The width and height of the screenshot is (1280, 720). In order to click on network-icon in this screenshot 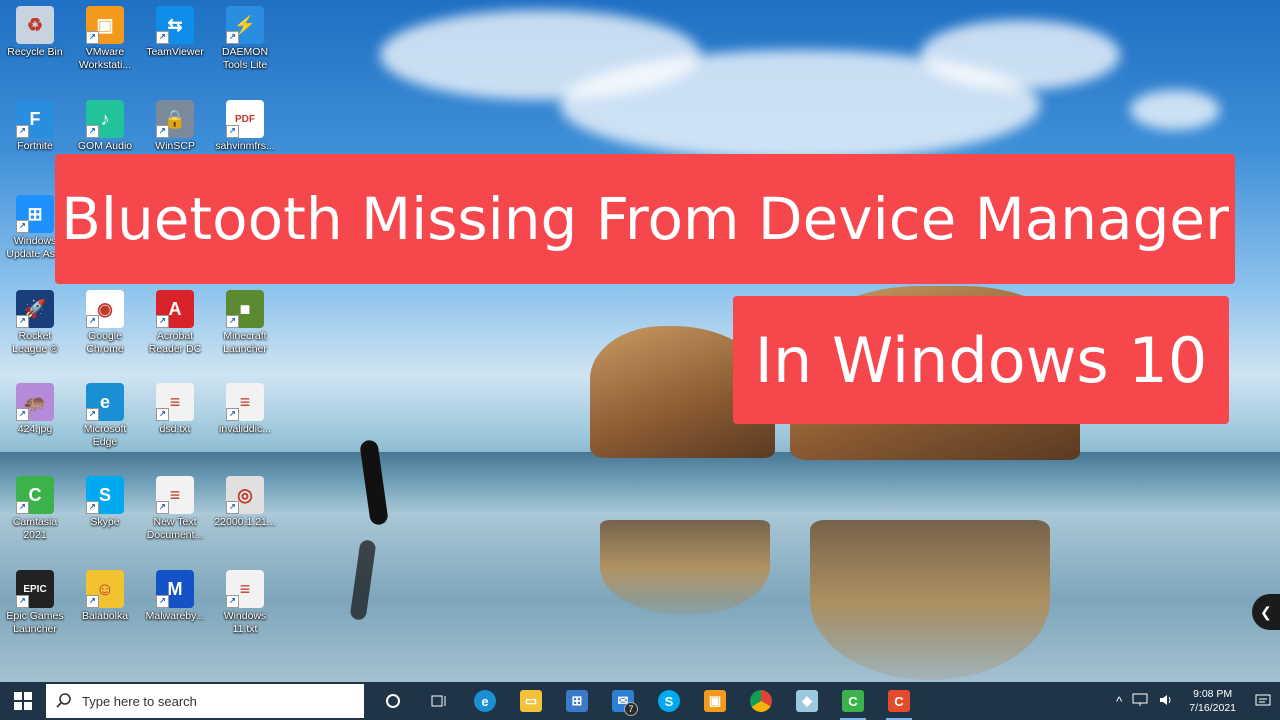, I will do `click(1140, 701)`.